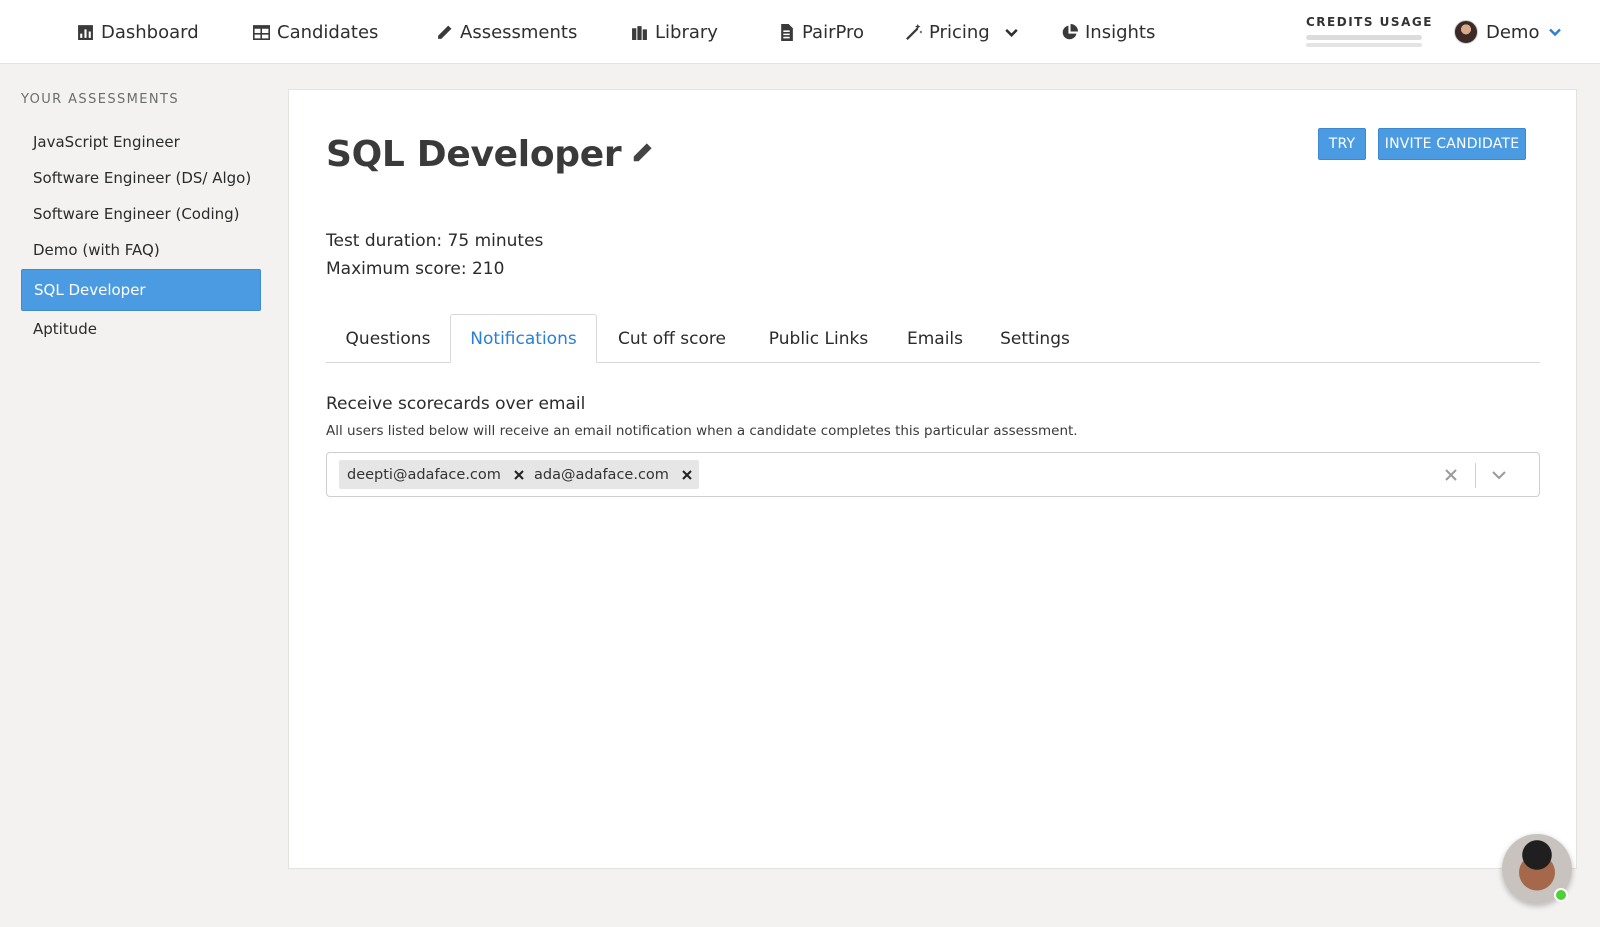 The height and width of the screenshot is (927, 1600). I want to click on sidebar-item-sql-developer: SQL Developer, so click(141, 290).